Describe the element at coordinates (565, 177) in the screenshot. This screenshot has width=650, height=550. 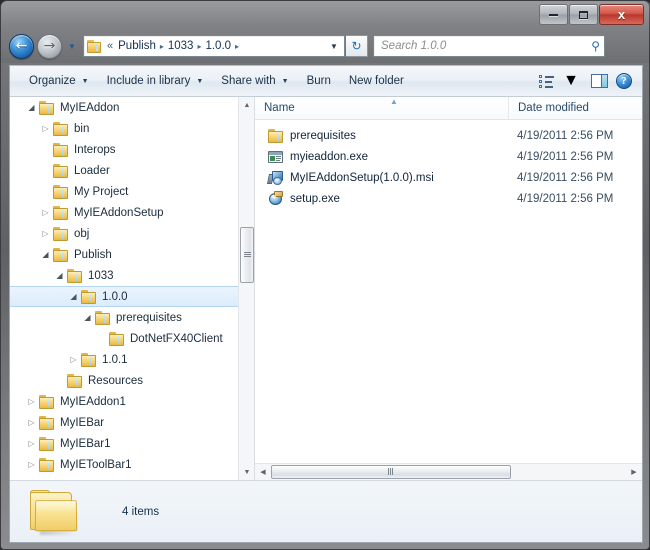
I see `file-date-modified: 4/19/2011 2:56 PM` at that location.